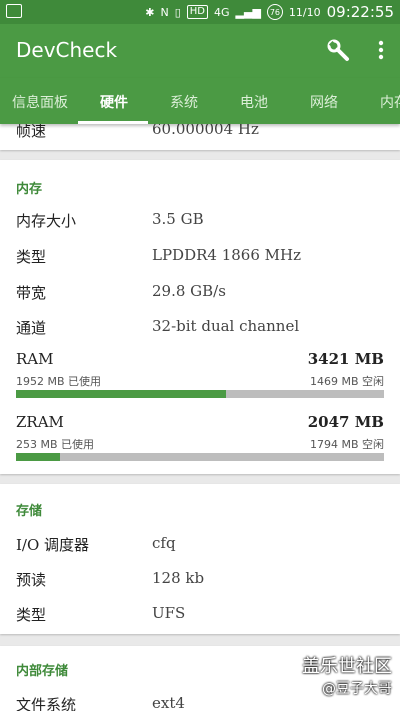  What do you see at coordinates (59, 381) in the screenshot?
I see `ram-used: 1952 MB 已使用` at bounding box center [59, 381].